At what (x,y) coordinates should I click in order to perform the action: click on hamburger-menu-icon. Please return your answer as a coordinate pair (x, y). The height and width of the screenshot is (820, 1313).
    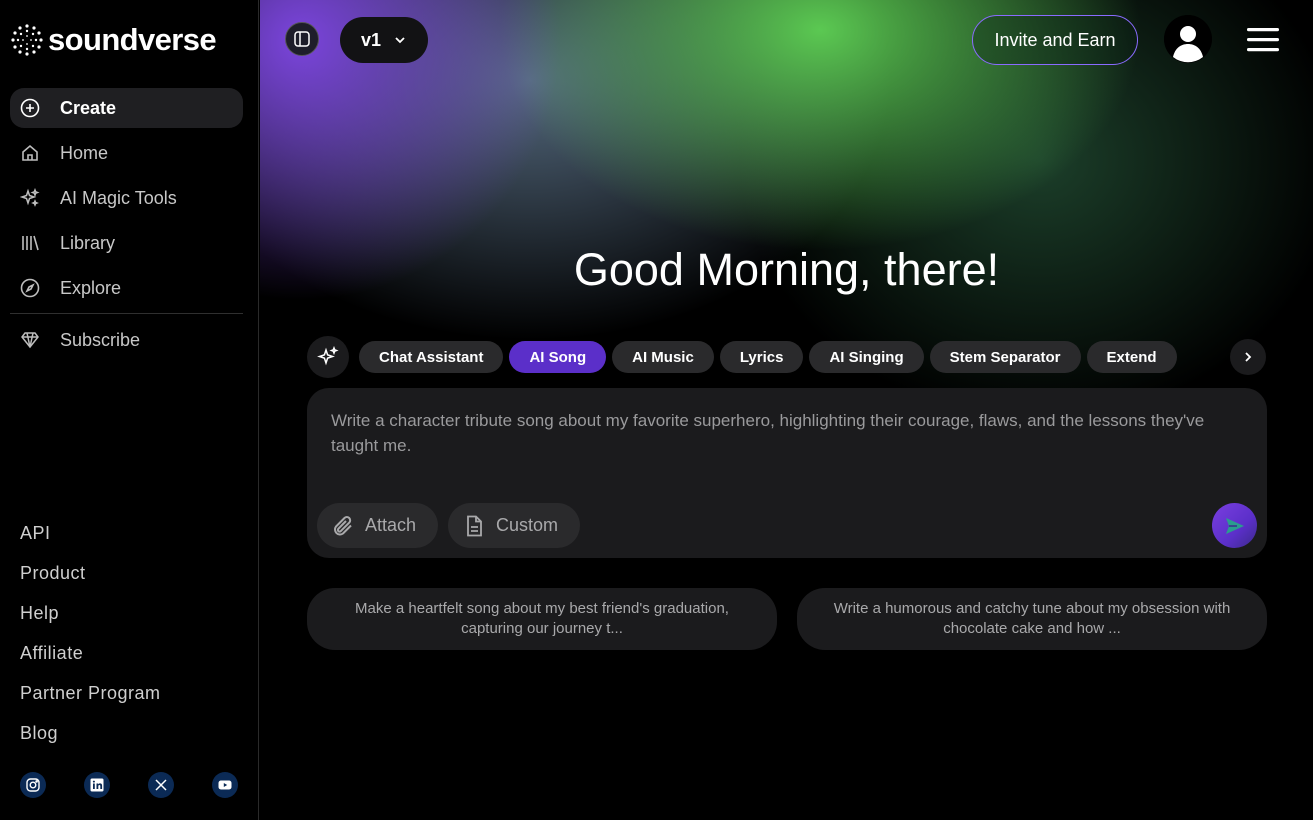
    Looking at the image, I should click on (1263, 40).